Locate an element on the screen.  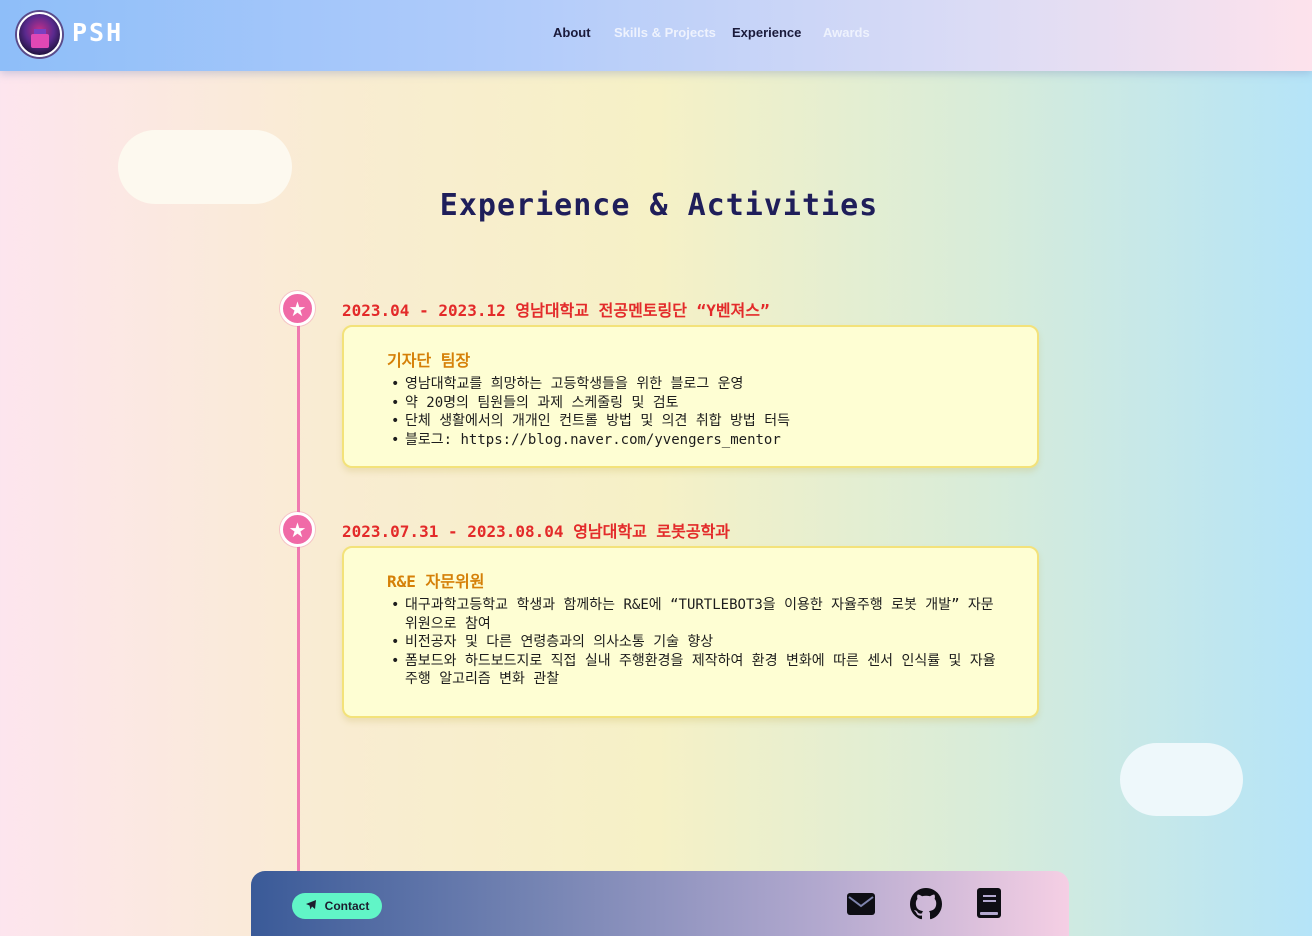
book-icon is located at coordinates (989, 905).